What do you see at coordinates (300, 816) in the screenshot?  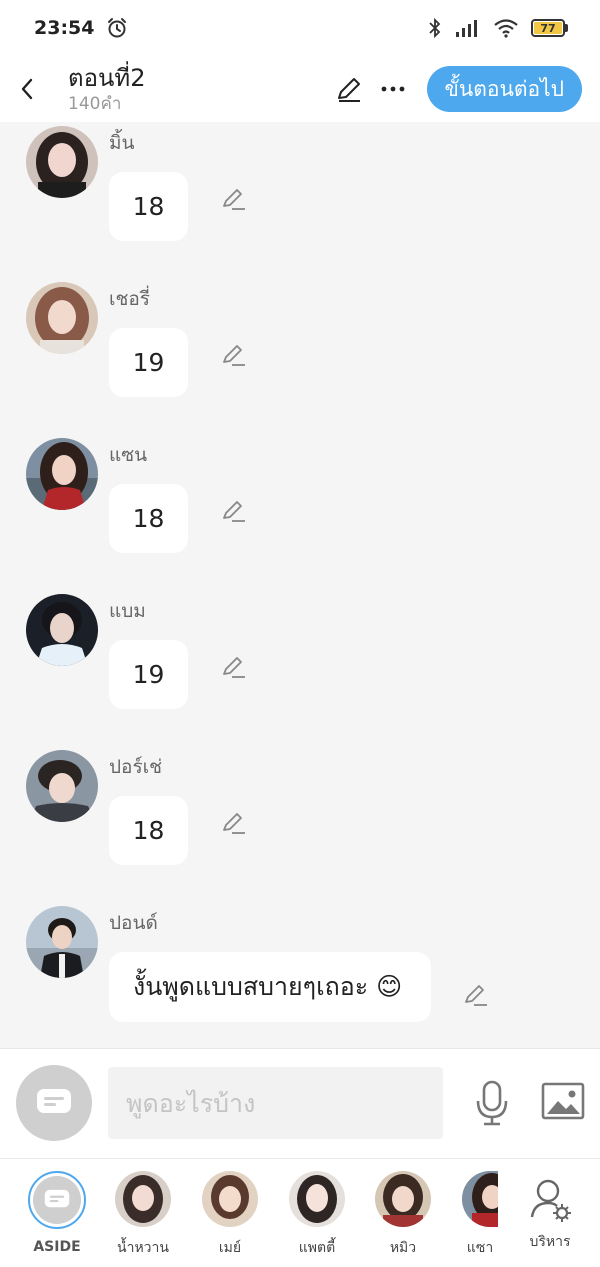 I see `message-item: ปอร์เช่ 18` at bounding box center [300, 816].